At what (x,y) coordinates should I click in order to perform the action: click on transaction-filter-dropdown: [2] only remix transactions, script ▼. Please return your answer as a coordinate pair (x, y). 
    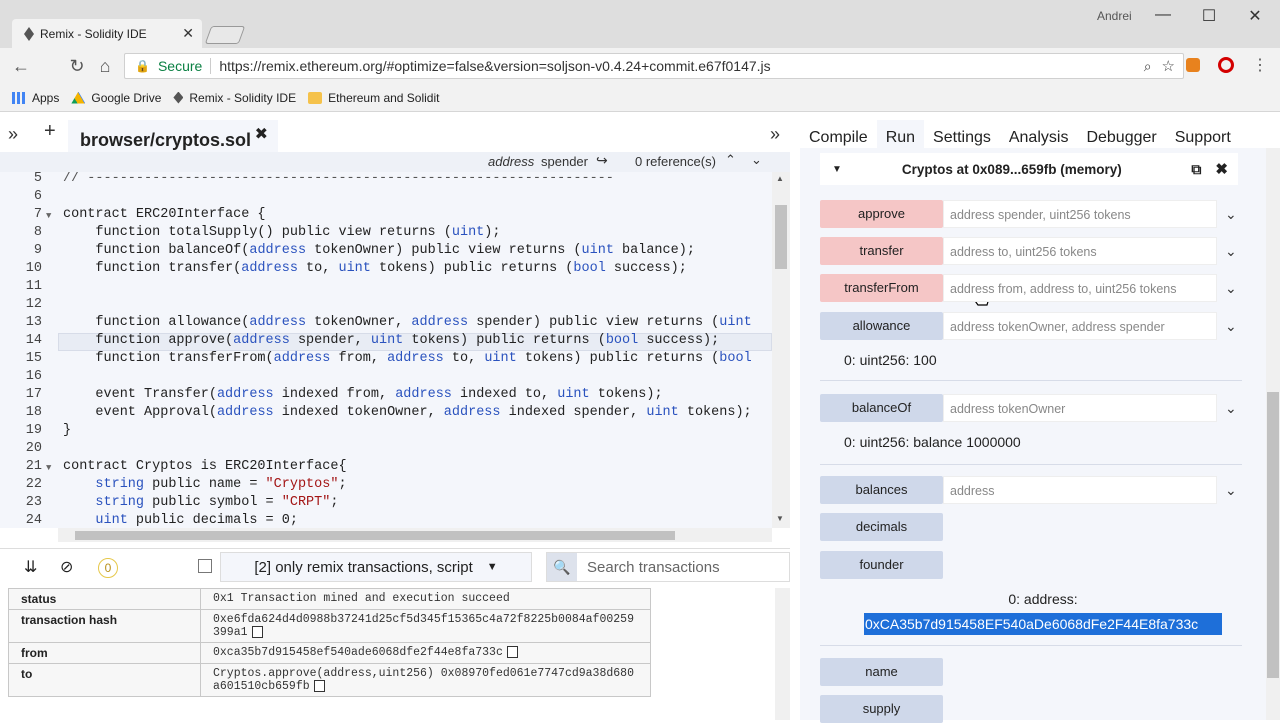
    Looking at the image, I should click on (376, 567).